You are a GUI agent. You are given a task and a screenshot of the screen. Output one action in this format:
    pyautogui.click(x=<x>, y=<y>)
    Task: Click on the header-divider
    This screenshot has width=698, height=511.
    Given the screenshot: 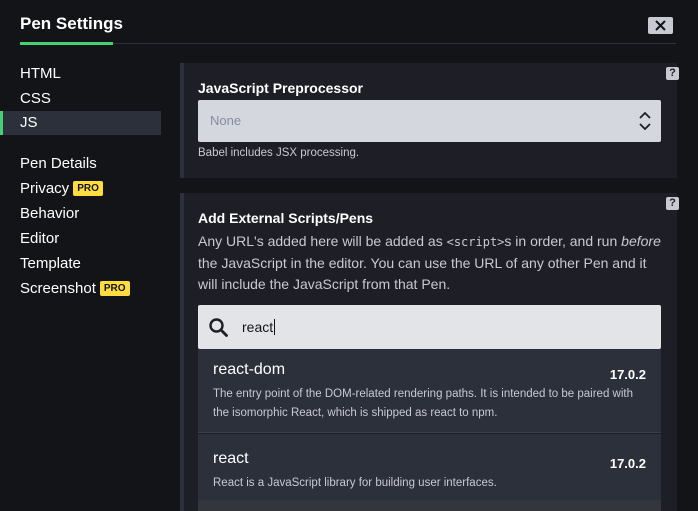 What is the action you would take?
    pyautogui.click(x=394, y=43)
    